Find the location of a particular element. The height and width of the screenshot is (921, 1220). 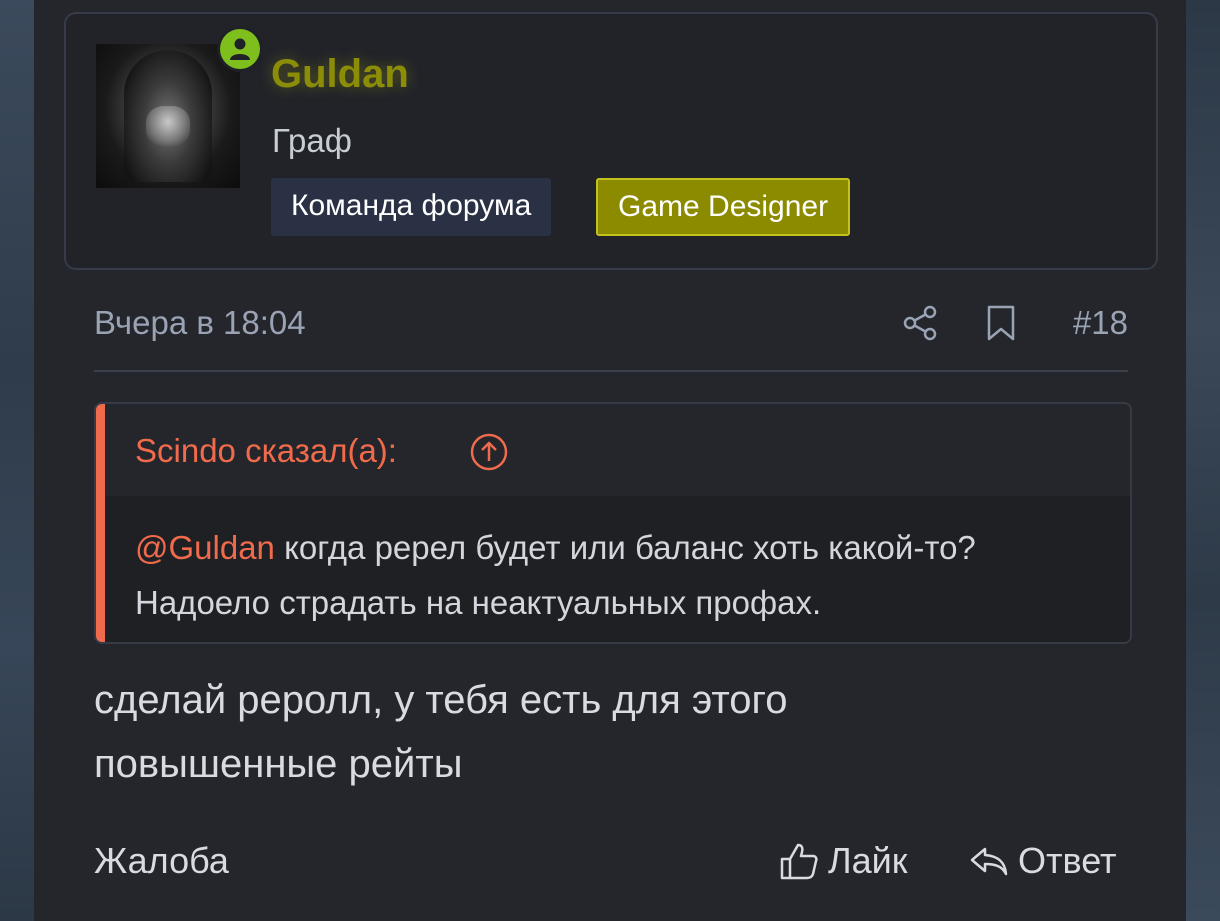

like-label: Лайк is located at coordinates (868, 860).